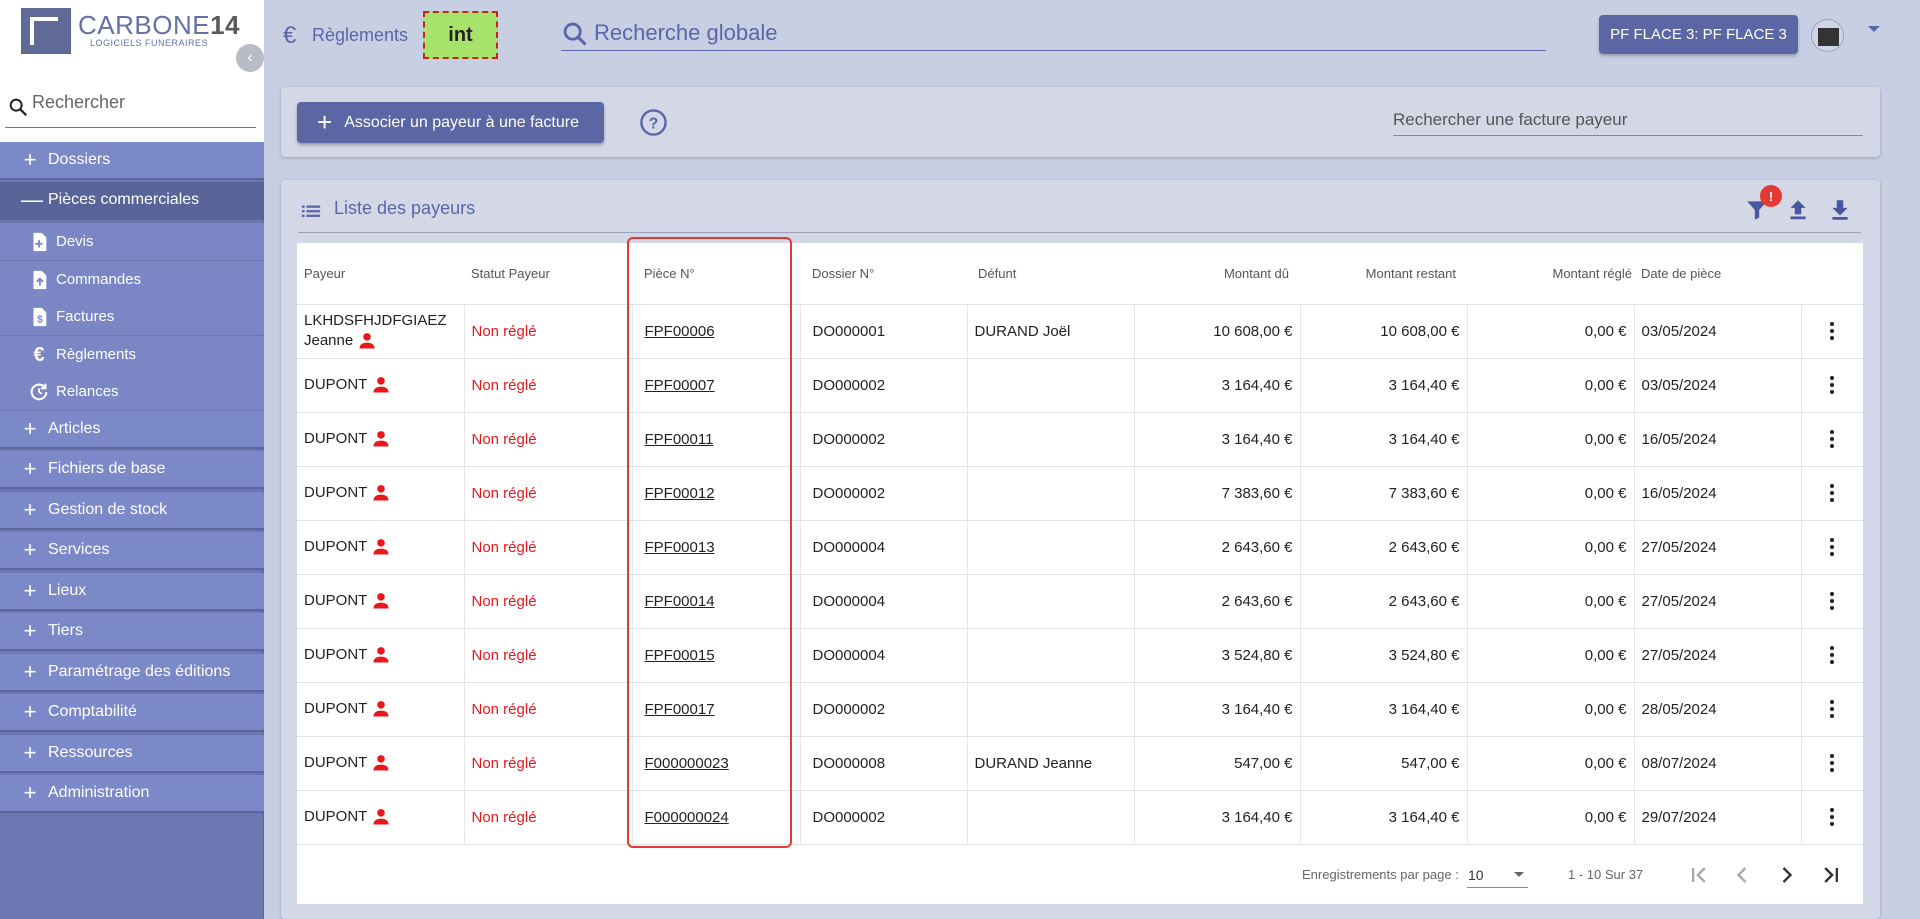 The image size is (1920, 919). Describe the element at coordinates (1718, 763) in the screenshot. I see `cell-date: 08/07/2024` at that location.